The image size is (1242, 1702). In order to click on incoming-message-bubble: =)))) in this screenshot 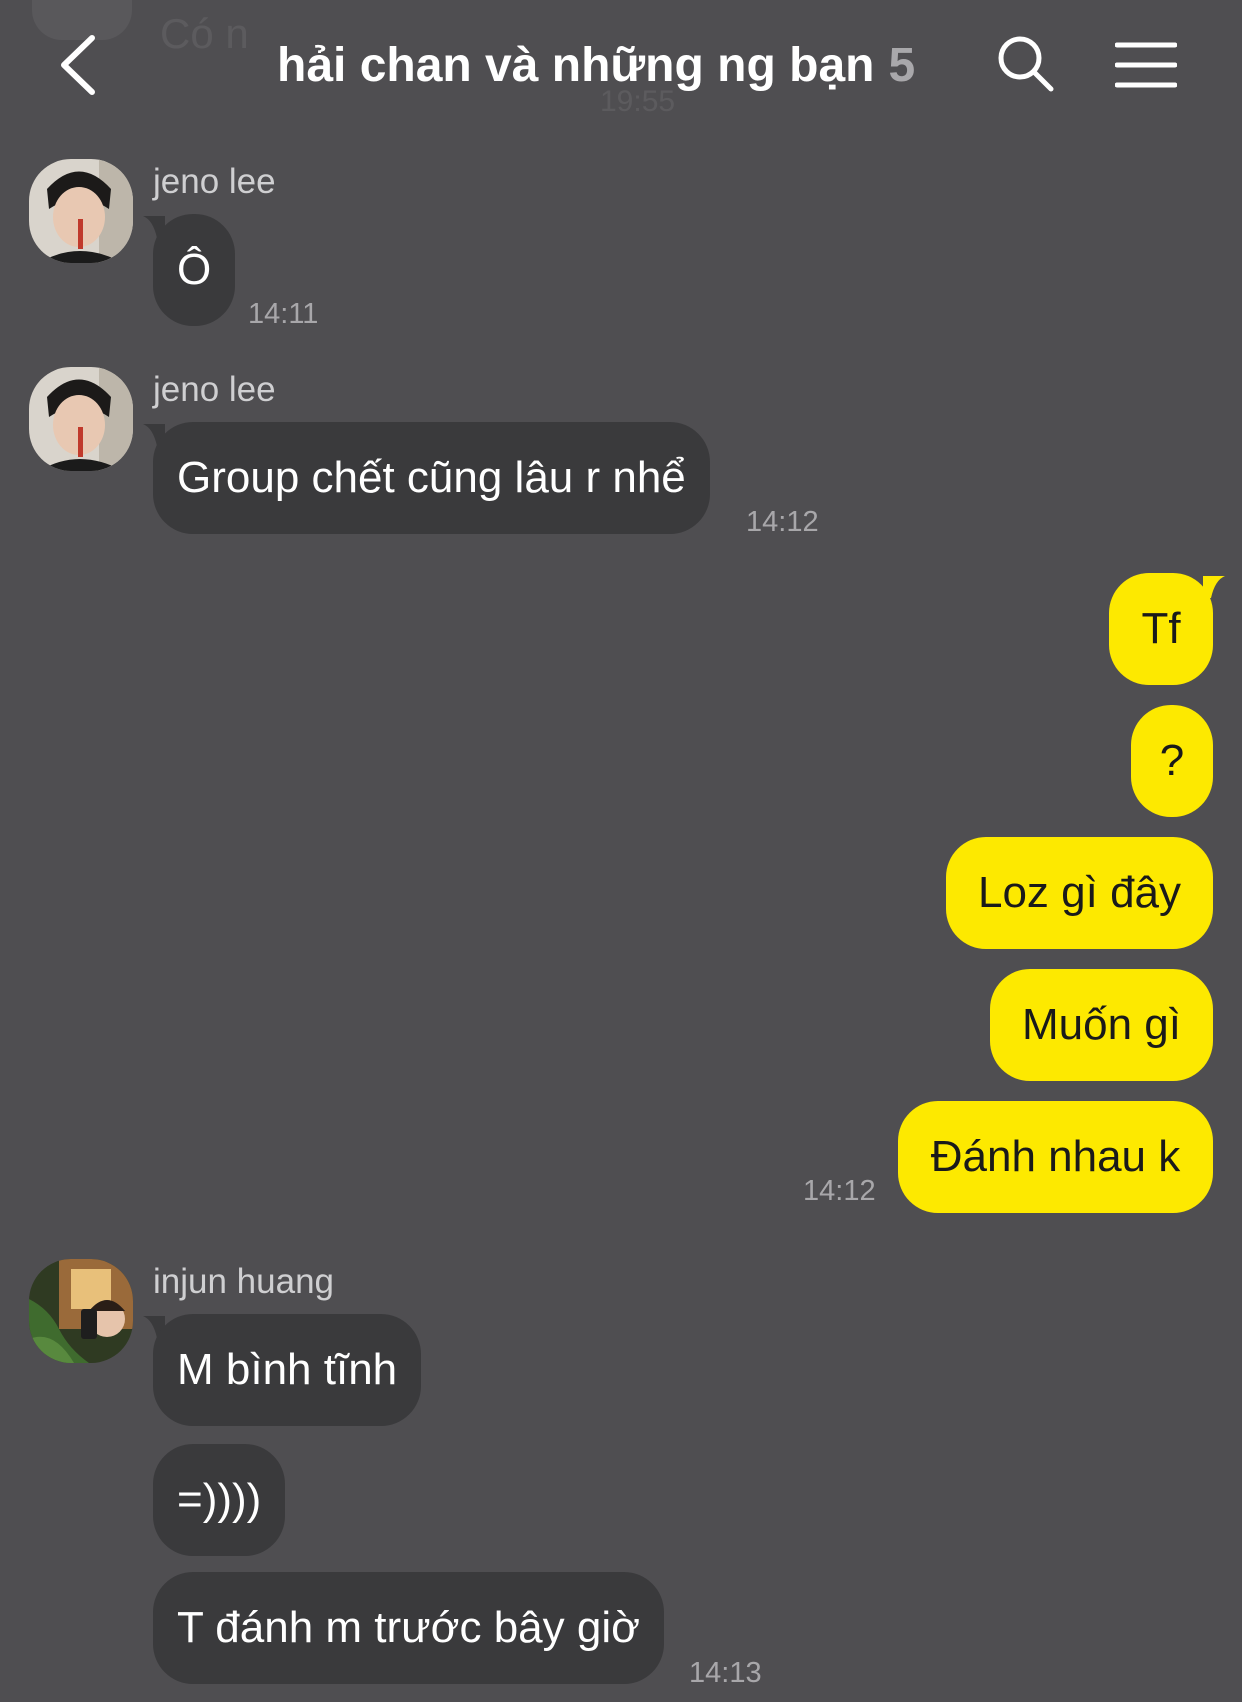, I will do `click(219, 1500)`.